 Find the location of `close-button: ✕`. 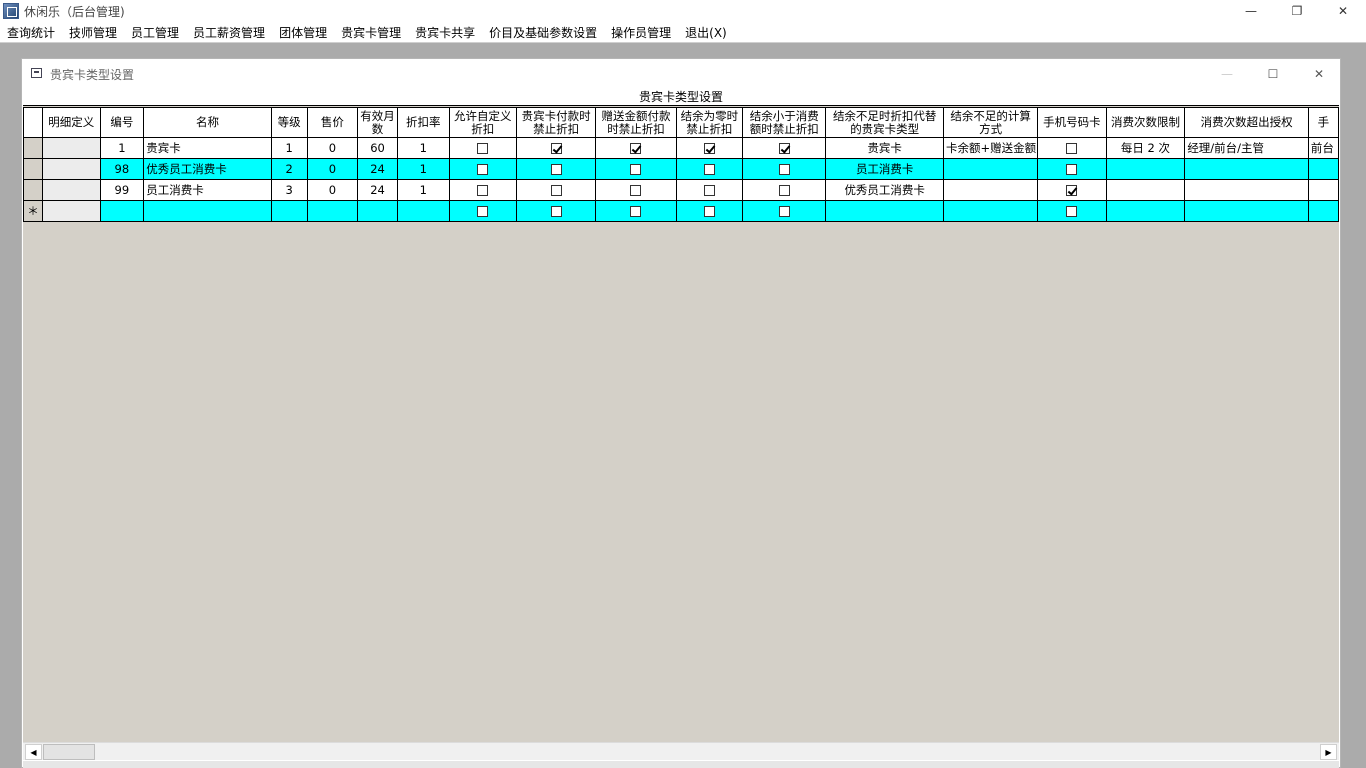

close-button: ✕ is located at coordinates (1343, 11).